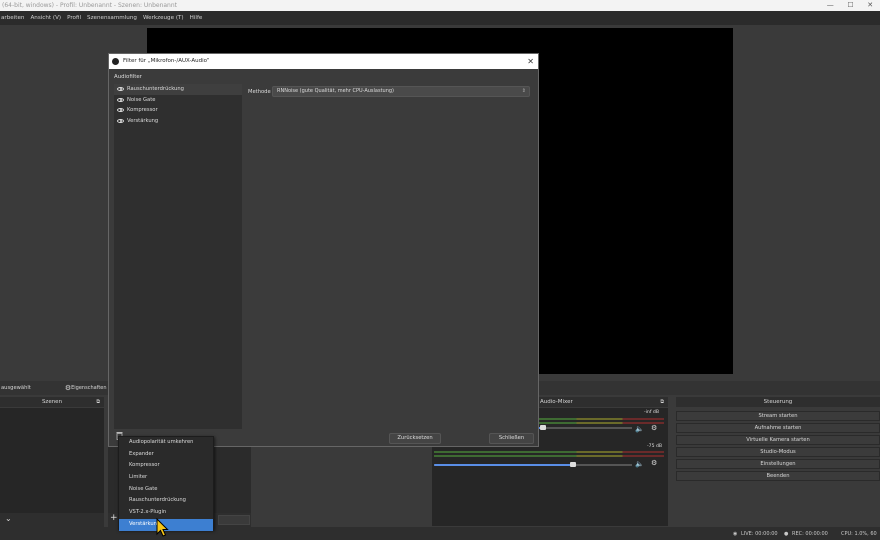 The width and height of the screenshot is (880, 540). Describe the element at coordinates (166, 490) in the screenshot. I see `menu-item-noise-gate: Noise Gate` at that location.